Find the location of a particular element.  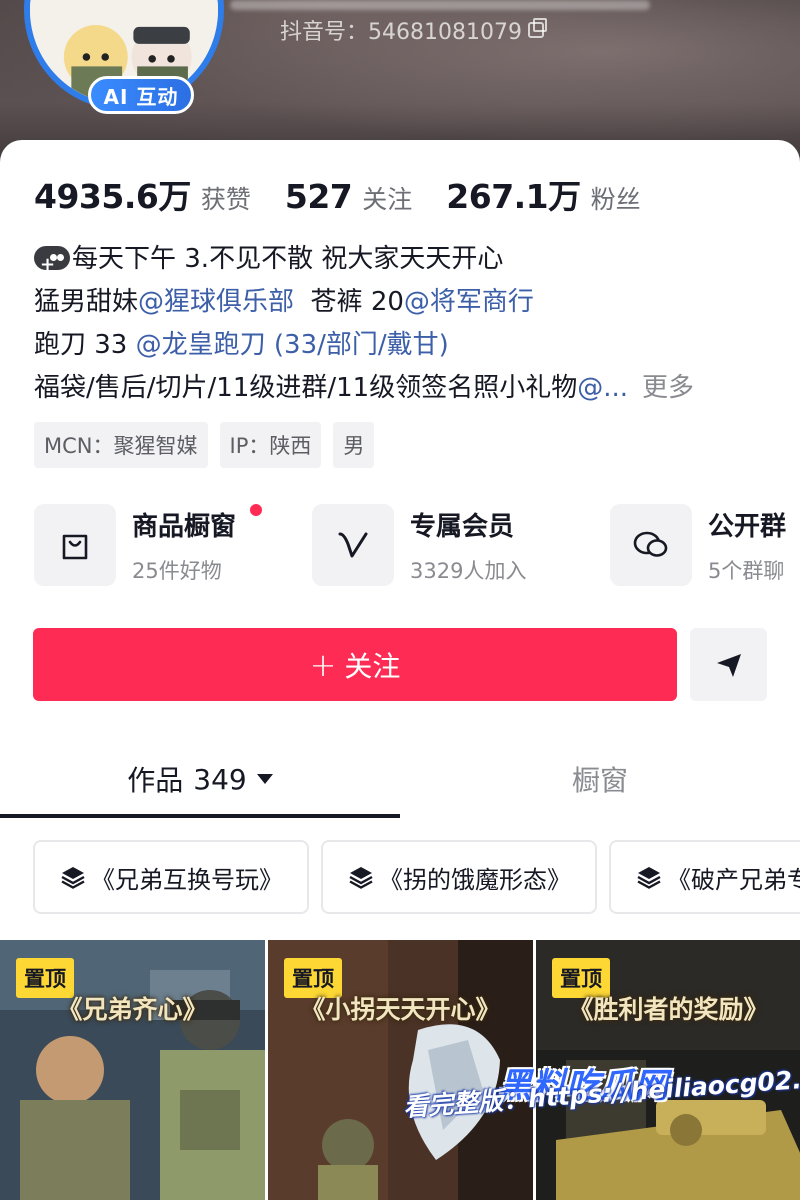

service-text: 公开群 5个群聊 is located at coordinates (747, 545).